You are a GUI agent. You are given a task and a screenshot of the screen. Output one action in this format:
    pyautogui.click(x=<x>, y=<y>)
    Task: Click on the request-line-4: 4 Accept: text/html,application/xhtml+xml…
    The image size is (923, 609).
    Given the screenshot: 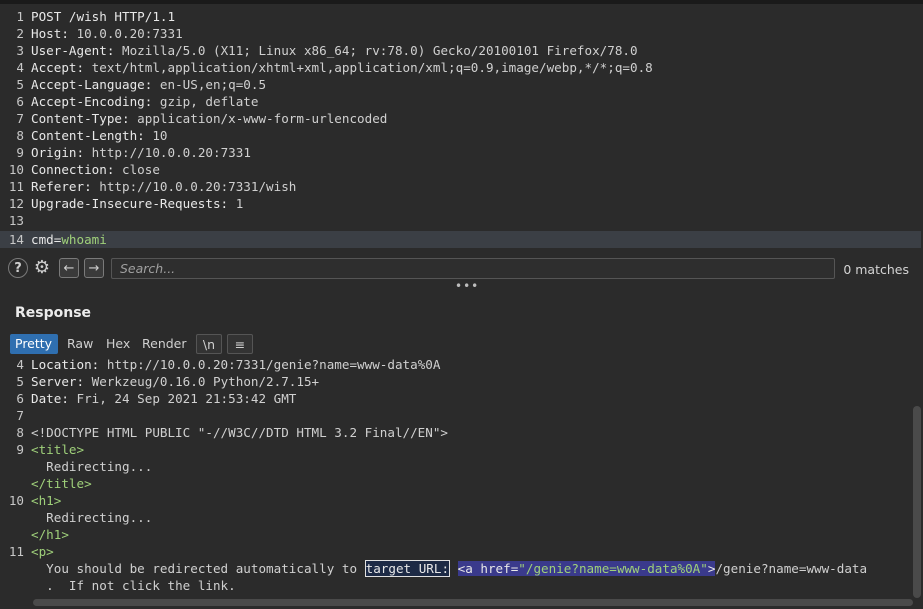 What is the action you would take?
    pyautogui.click(x=334, y=67)
    